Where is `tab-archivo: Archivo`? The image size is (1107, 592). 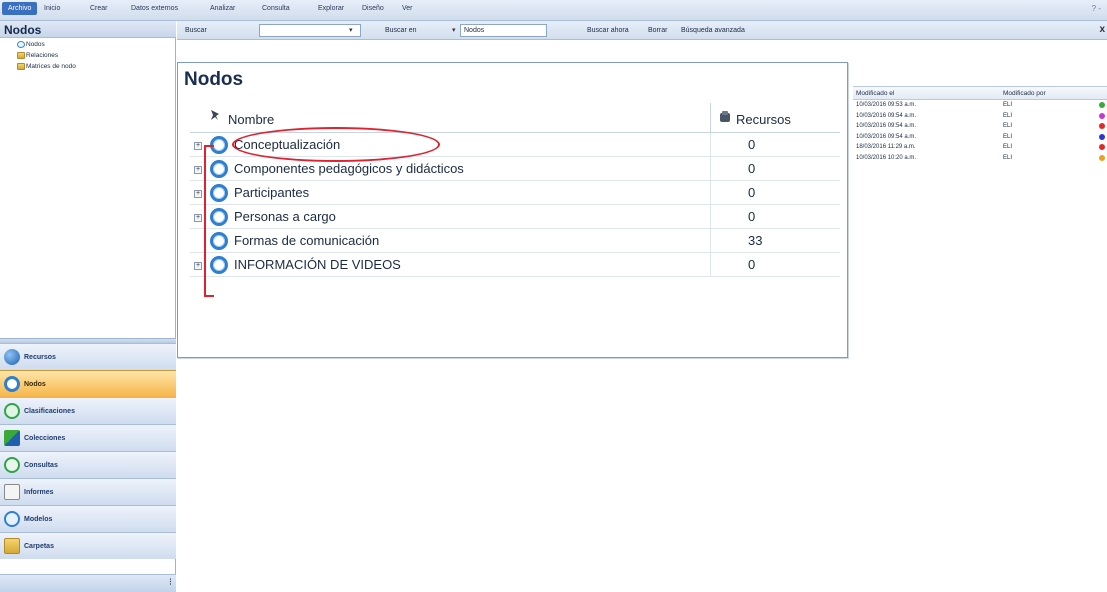 tab-archivo: Archivo is located at coordinates (20, 8).